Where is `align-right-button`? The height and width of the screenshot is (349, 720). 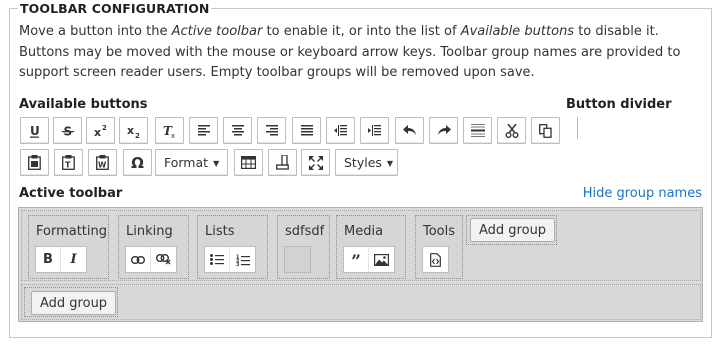 align-right-button is located at coordinates (271, 130).